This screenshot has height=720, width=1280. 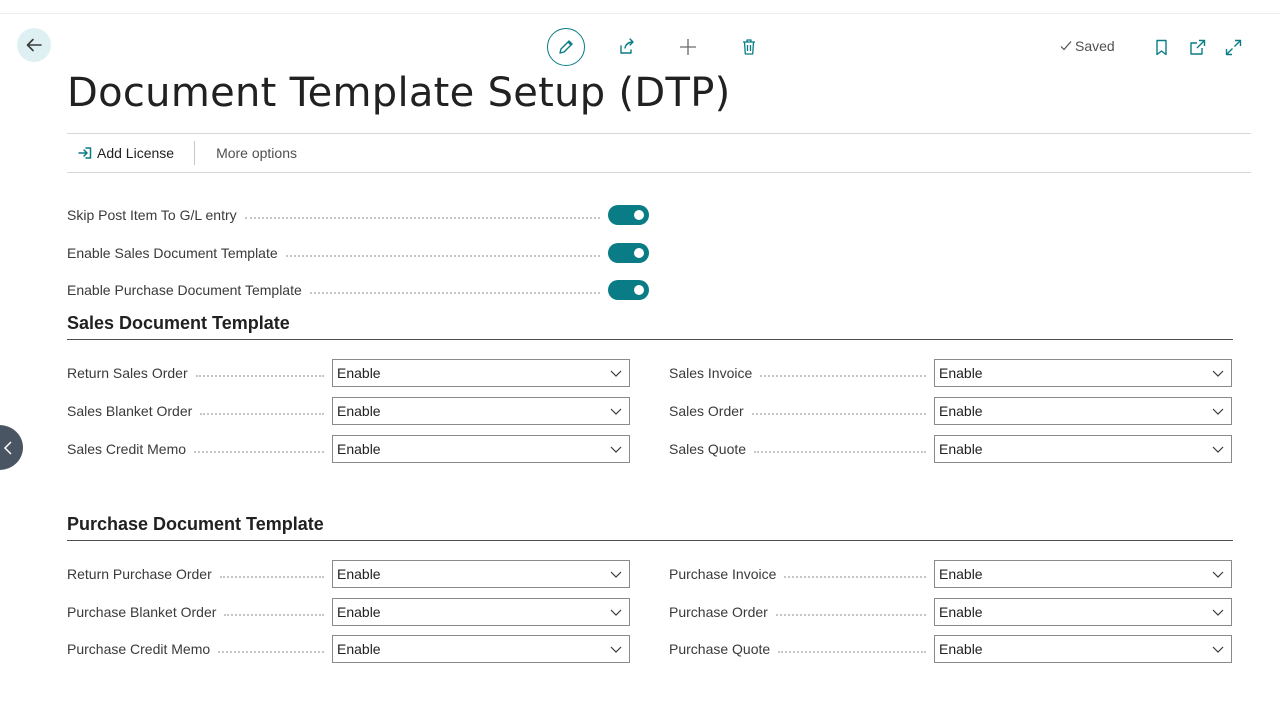 What do you see at coordinates (184, 290) in the screenshot?
I see `field-label: Enable Purchase Document Template` at bounding box center [184, 290].